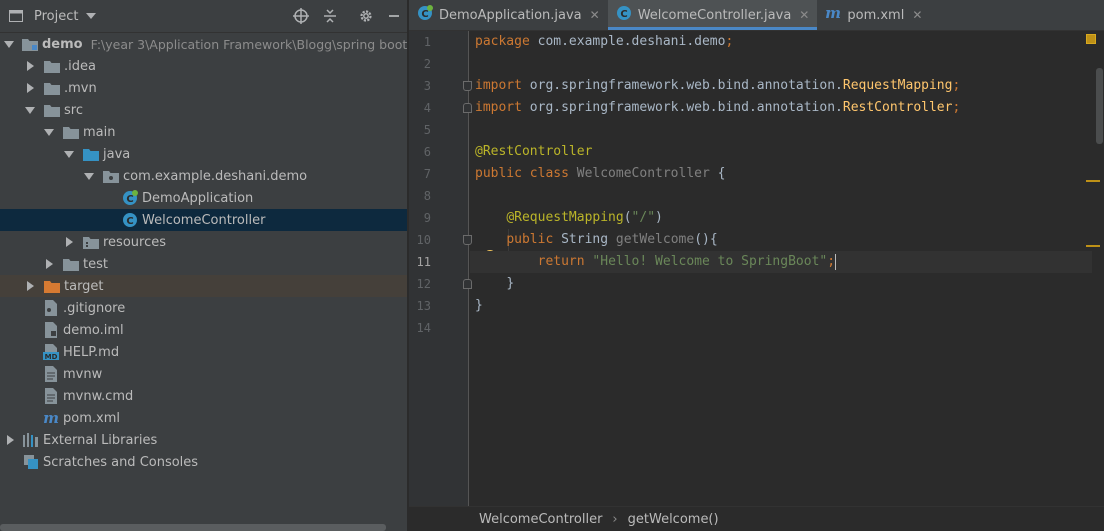 This screenshot has width=1104, height=531. I want to click on line-number-gutter: 1 2 3 4 5 6 7 8 9 10 11 12 13 14, so click(440, 268).